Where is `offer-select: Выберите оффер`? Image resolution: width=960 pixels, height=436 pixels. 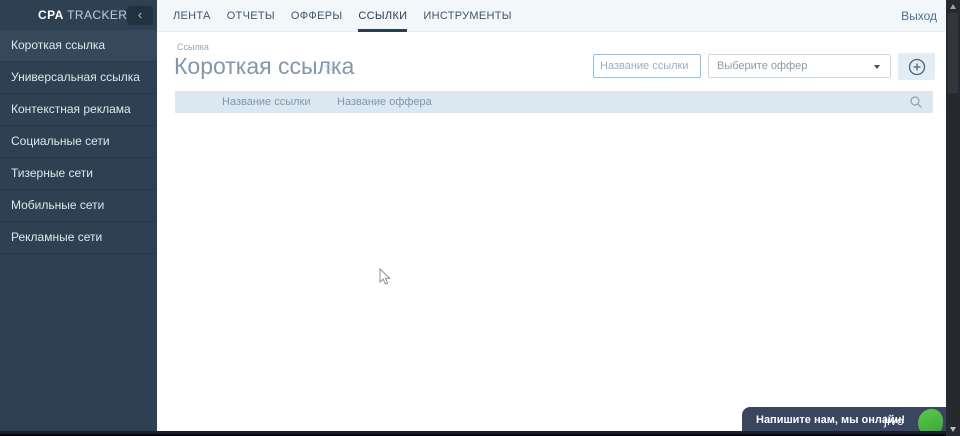
offer-select: Выберите оффер is located at coordinates (799, 66).